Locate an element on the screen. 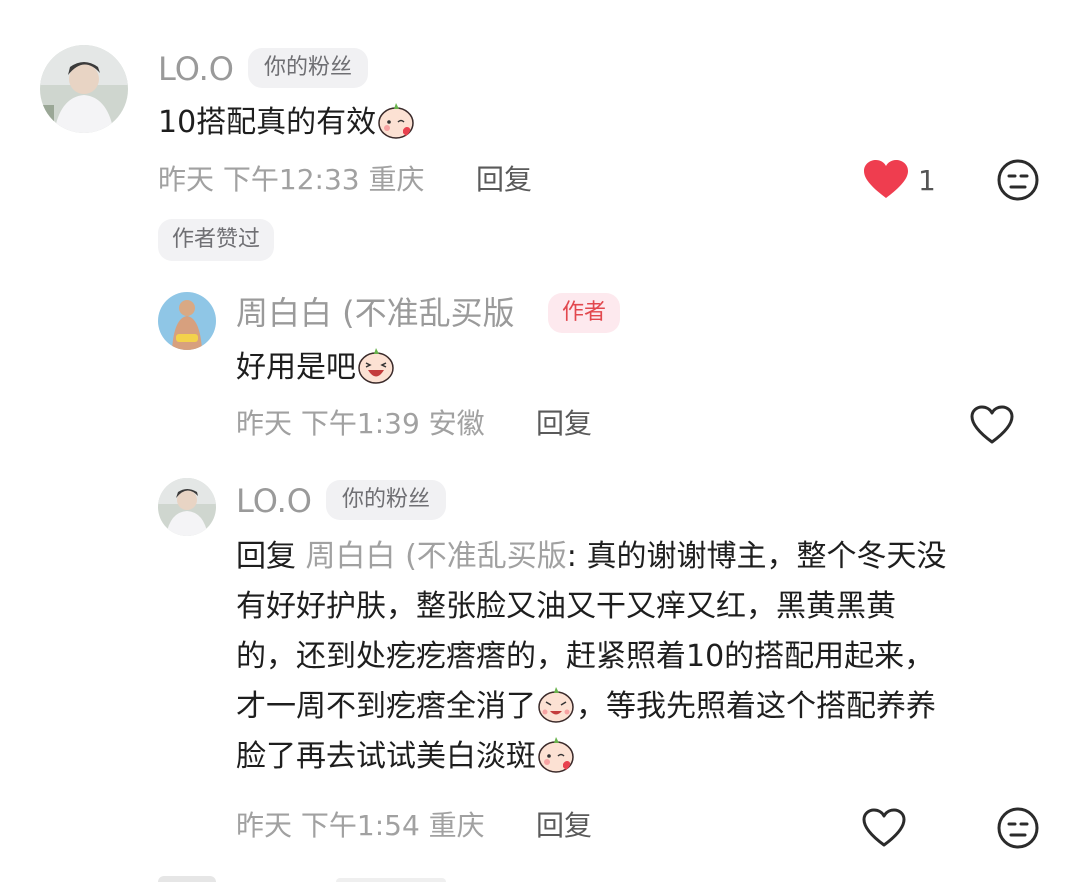 The image size is (1080, 882). author-badge: 作者 is located at coordinates (584, 313).